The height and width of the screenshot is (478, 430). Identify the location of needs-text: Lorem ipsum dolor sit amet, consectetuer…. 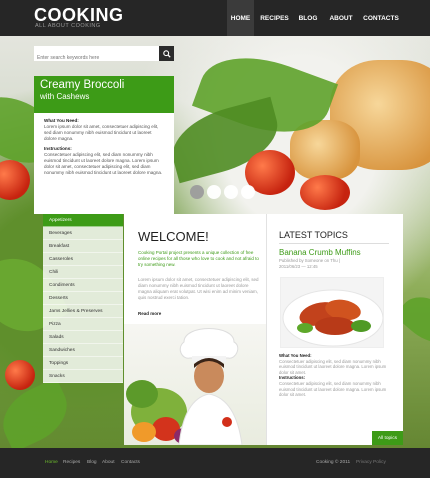
(101, 132).